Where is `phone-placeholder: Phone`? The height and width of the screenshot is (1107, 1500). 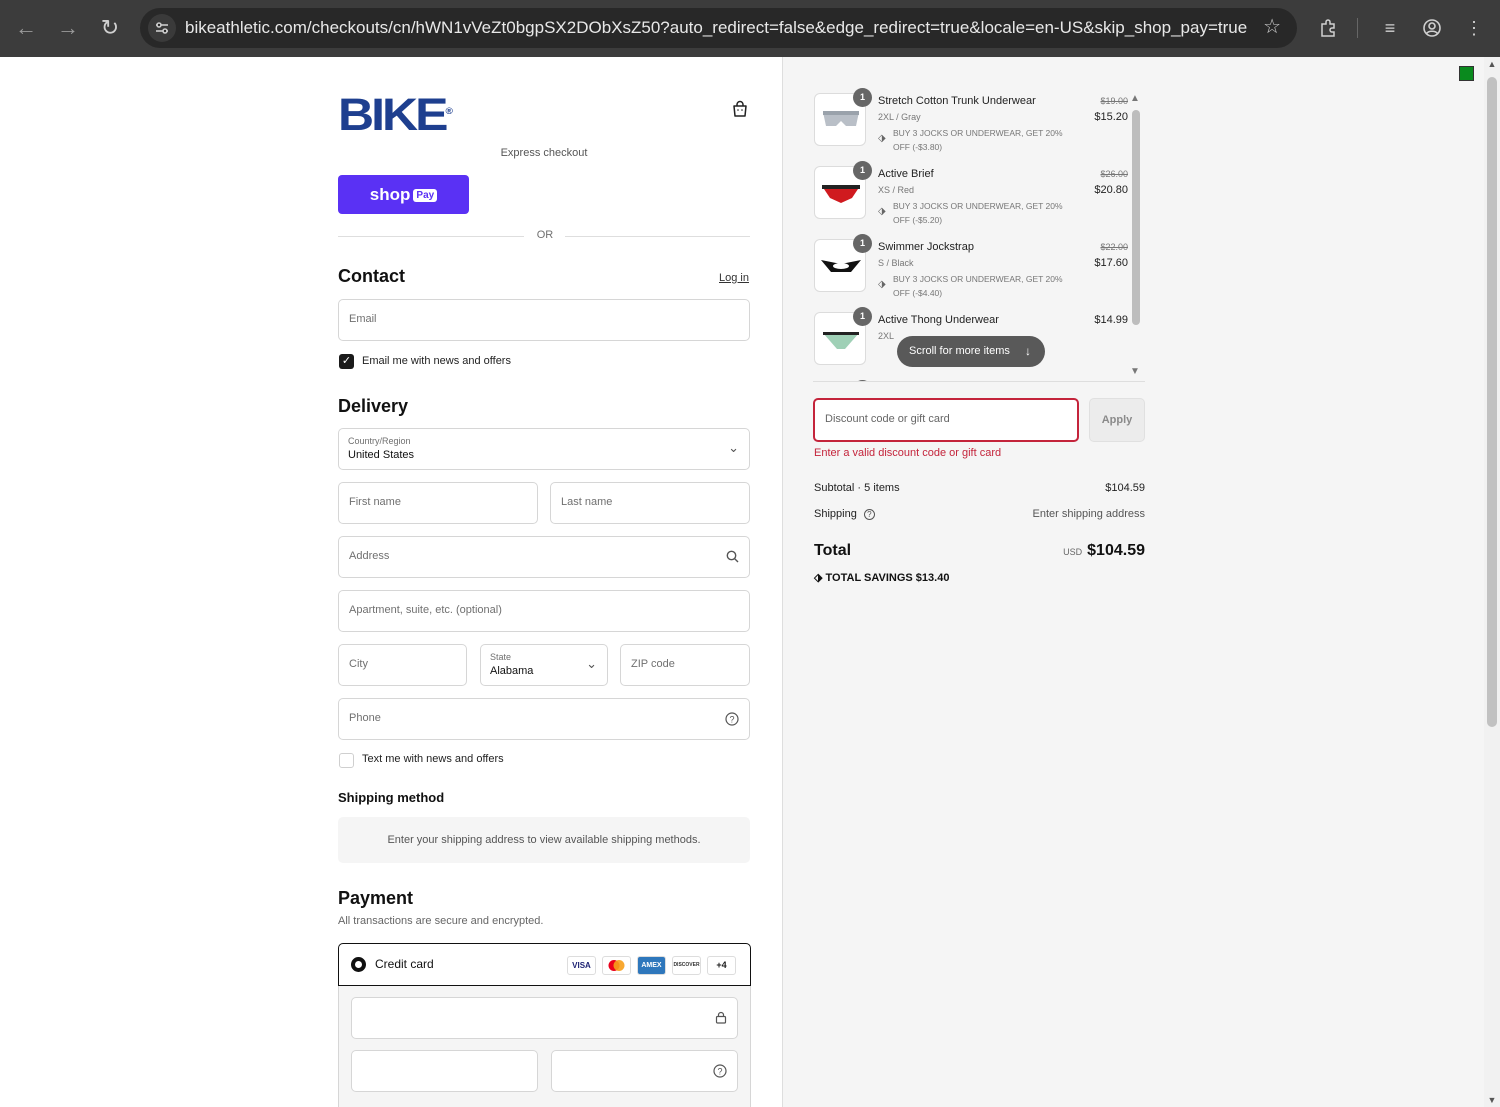
phone-placeholder: Phone is located at coordinates (365, 718).